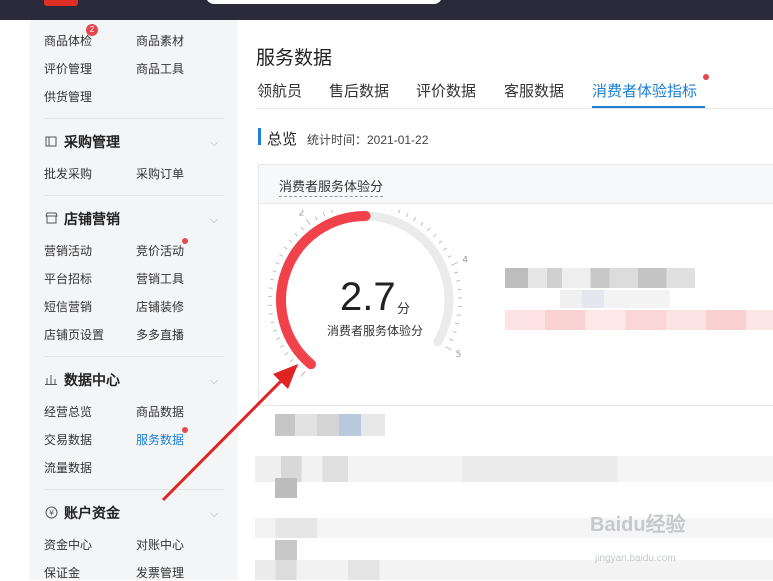 The image size is (773, 581). What do you see at coordinates (160, 544) in the screenshot?
I see `sidebar-item-reconciliation: 对账中心` at bounding box center [160, 544].